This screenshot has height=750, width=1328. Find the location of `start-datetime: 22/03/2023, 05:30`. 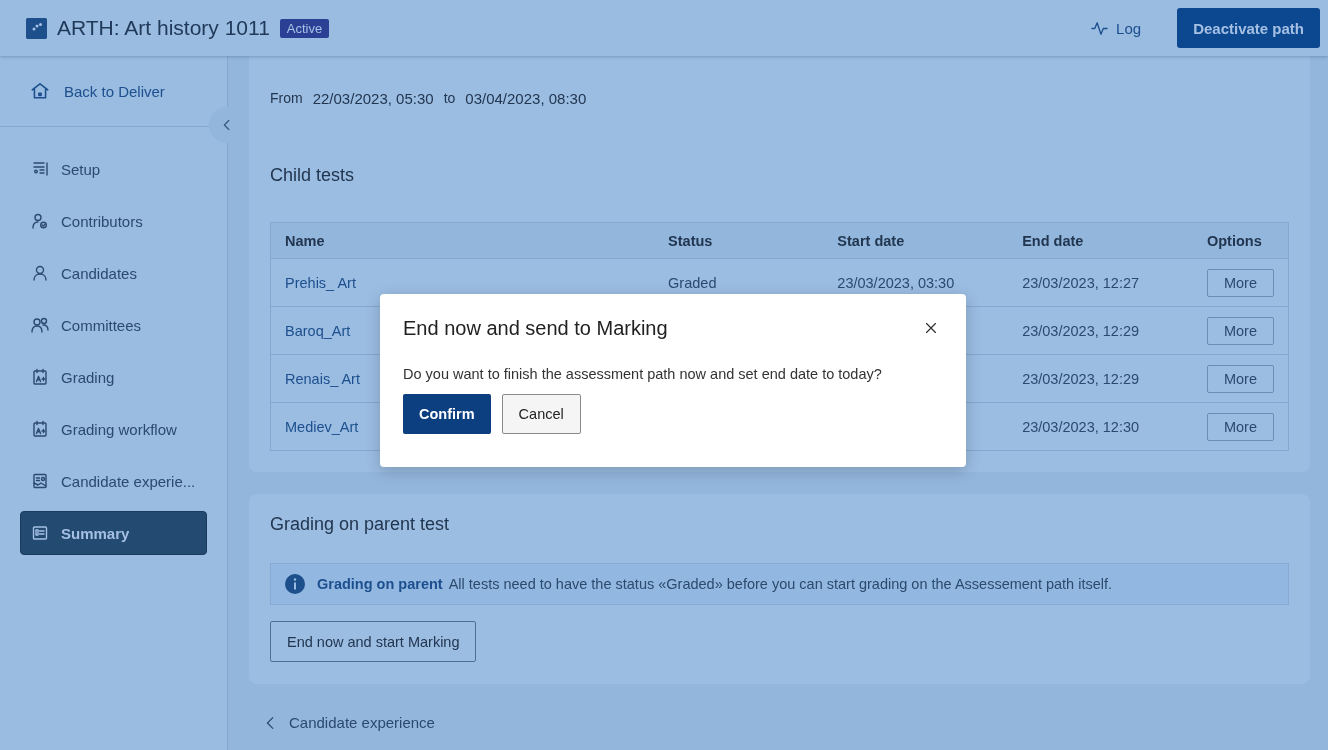

start-datetime: 22/03/2023, 05:30 is located at coordinates (373, 98).